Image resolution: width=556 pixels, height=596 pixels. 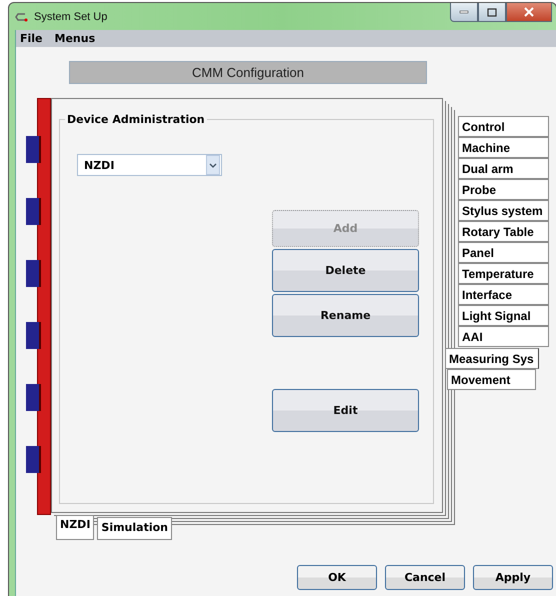 What do you see at coordinates (503, 168) in the screenshot?
I see `page-tab: Dual arm` at bounding box center [503, 168].